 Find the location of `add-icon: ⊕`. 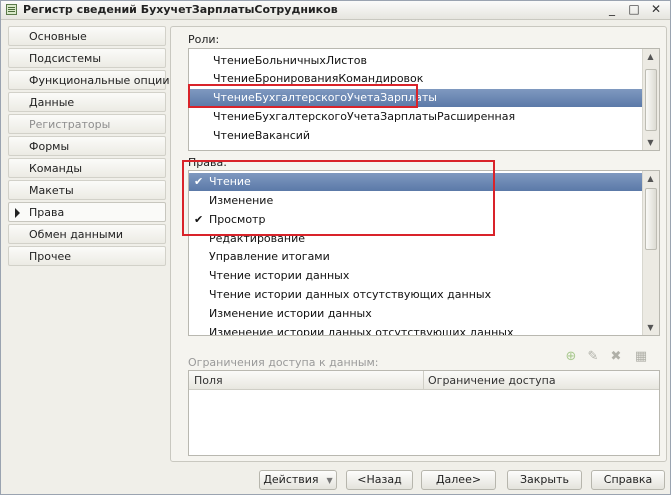

add-icon: ⊕ is located at coordinates (571, 357).